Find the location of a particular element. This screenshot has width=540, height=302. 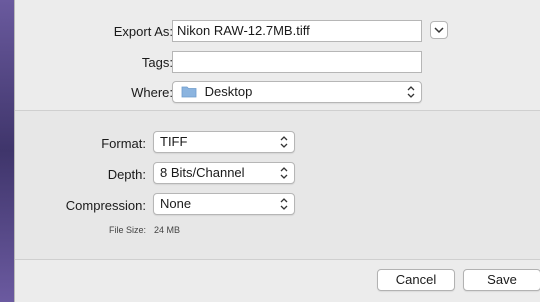

compression-value: None is located at coordinates (176, 203).